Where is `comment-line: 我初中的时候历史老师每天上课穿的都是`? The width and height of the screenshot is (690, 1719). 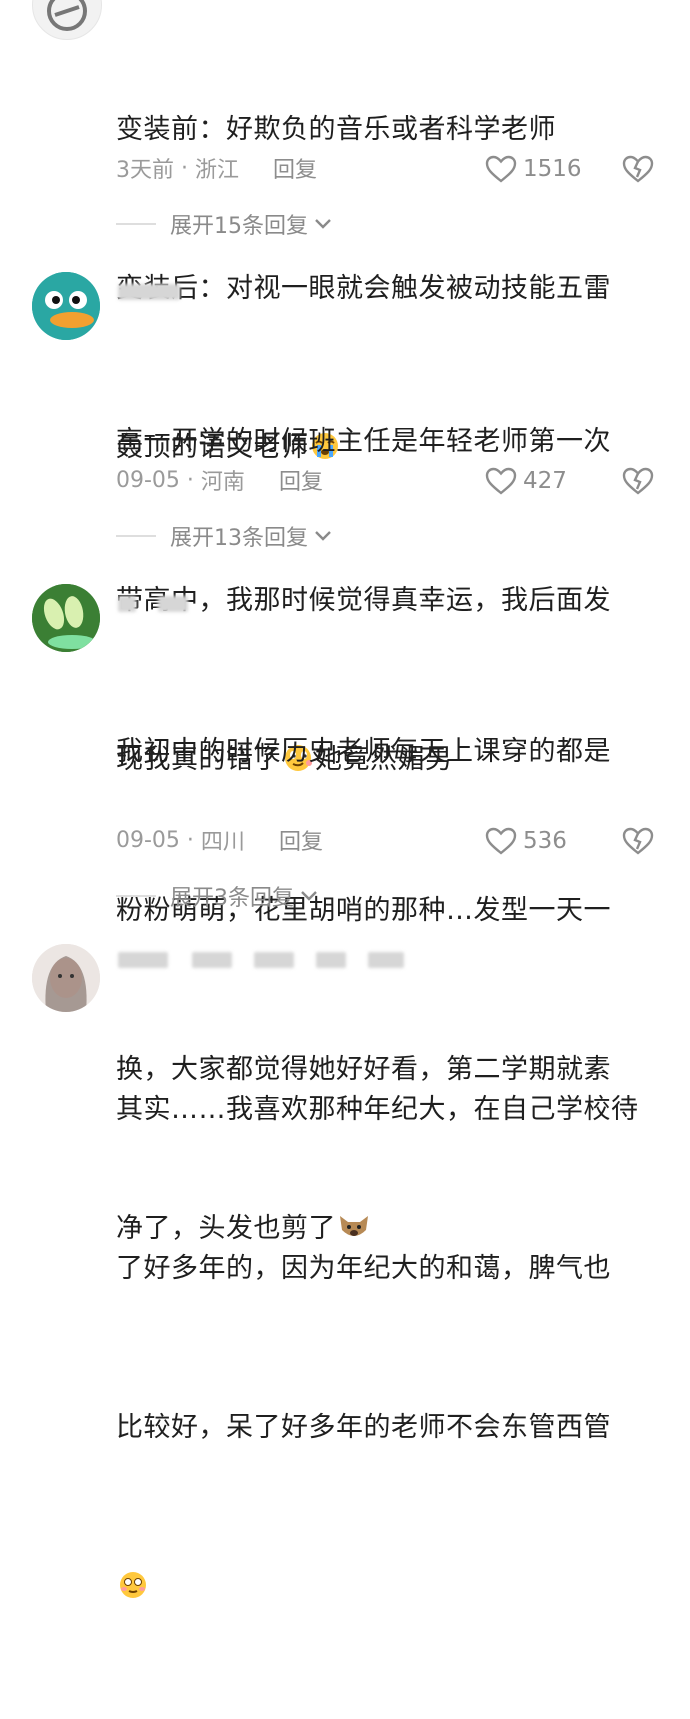 comment-line: 我初中的时候历史老师每天上课穿的都是 is located at coordinates (363, 751).